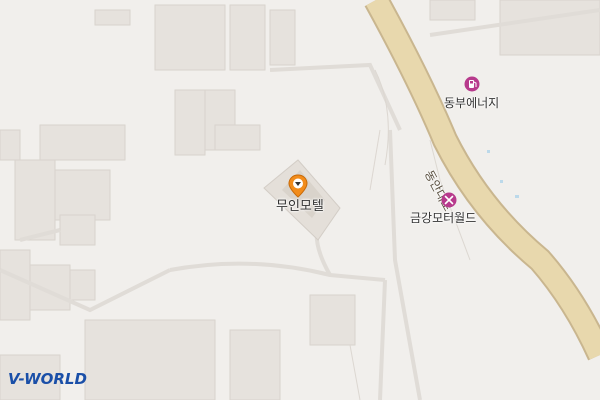  Describe the element at coordinates (472, 103) in the screenshot. I see `place-label-energy: 동부에너지` at that location.